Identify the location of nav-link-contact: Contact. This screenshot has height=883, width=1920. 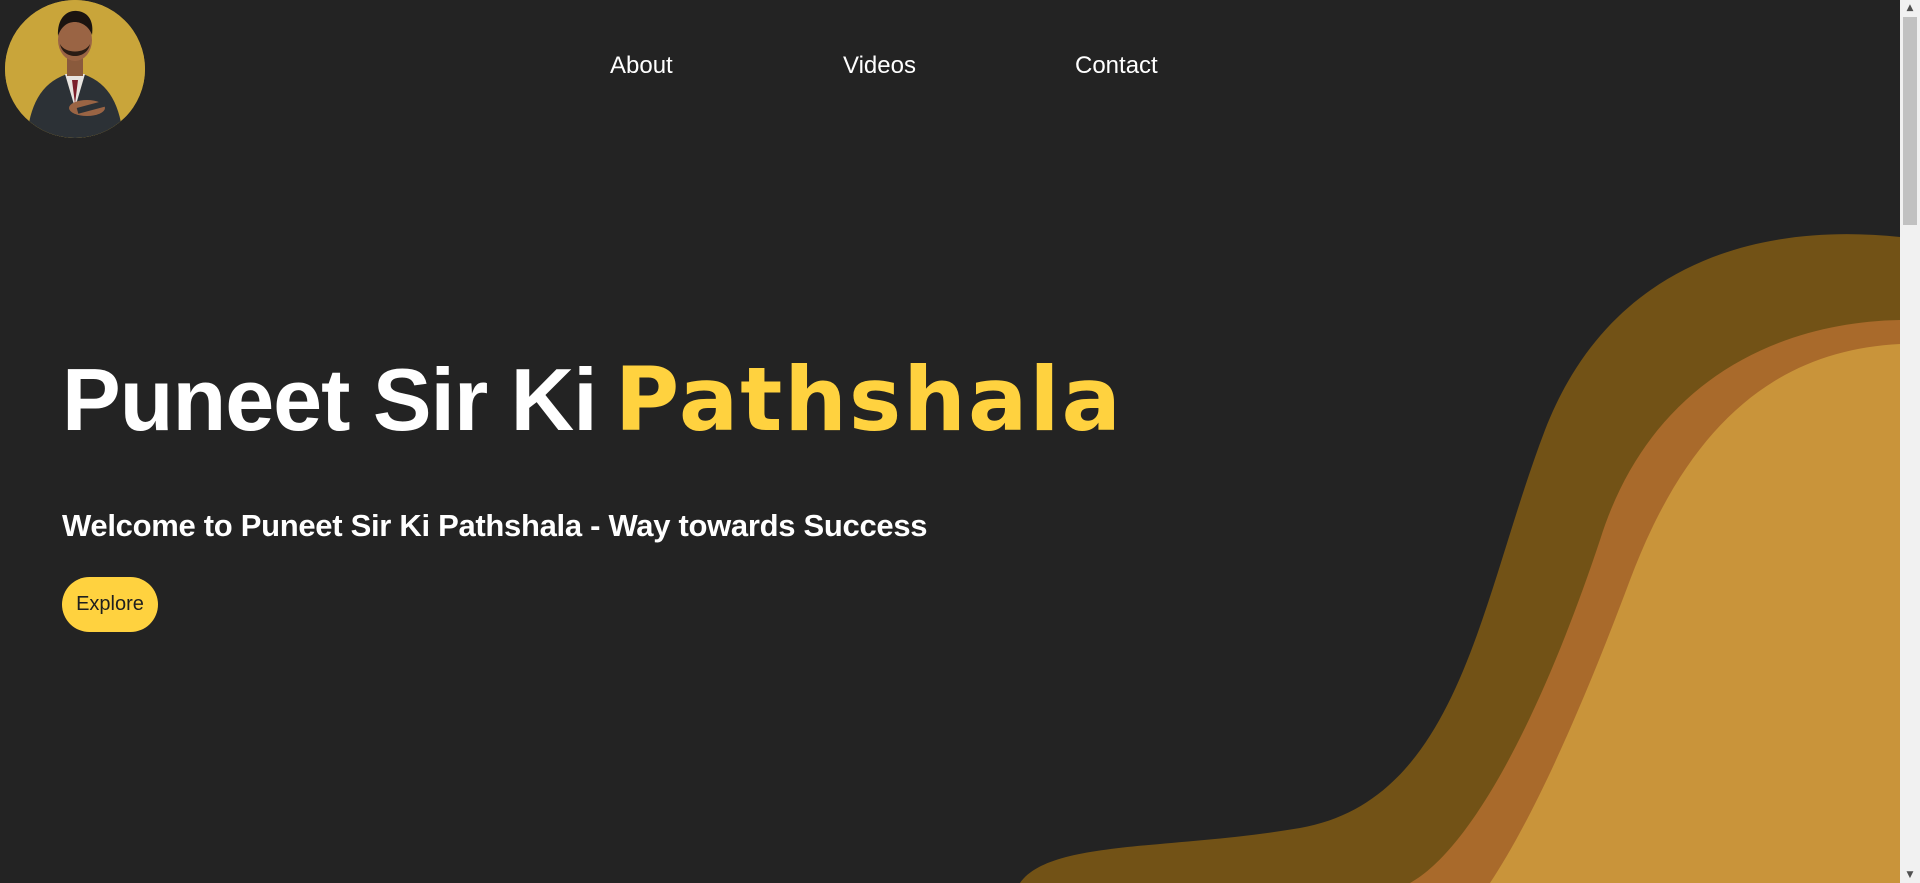
(1116, 66).